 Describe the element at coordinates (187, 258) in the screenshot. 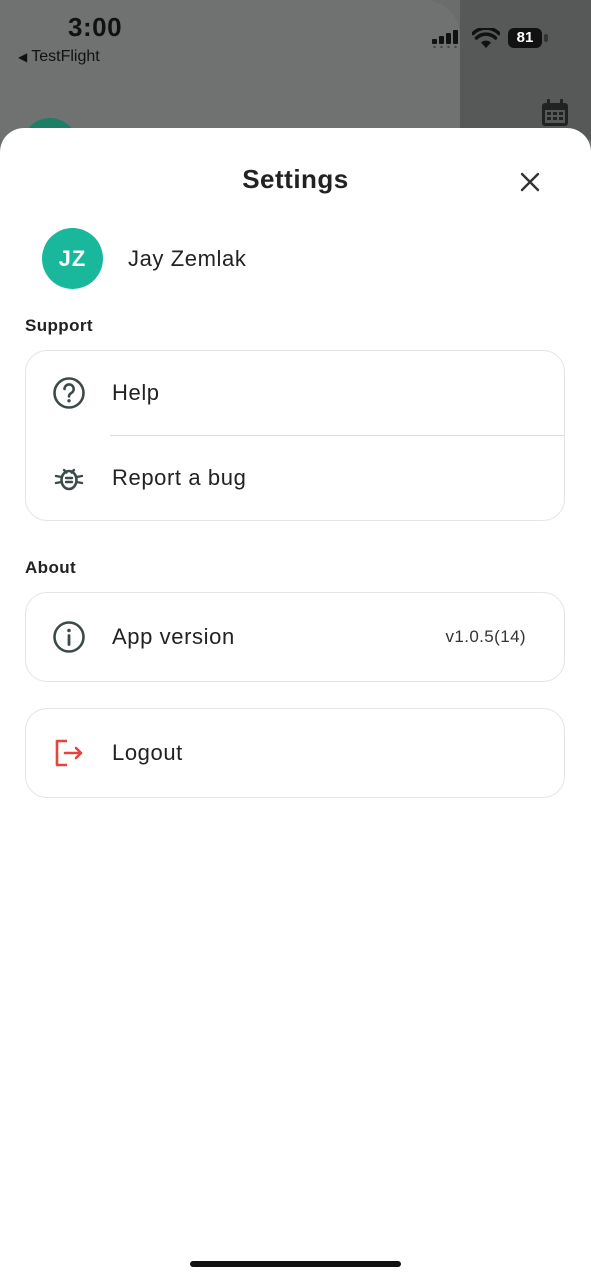

I see `profile-name: Jay Zemlak` at that location.